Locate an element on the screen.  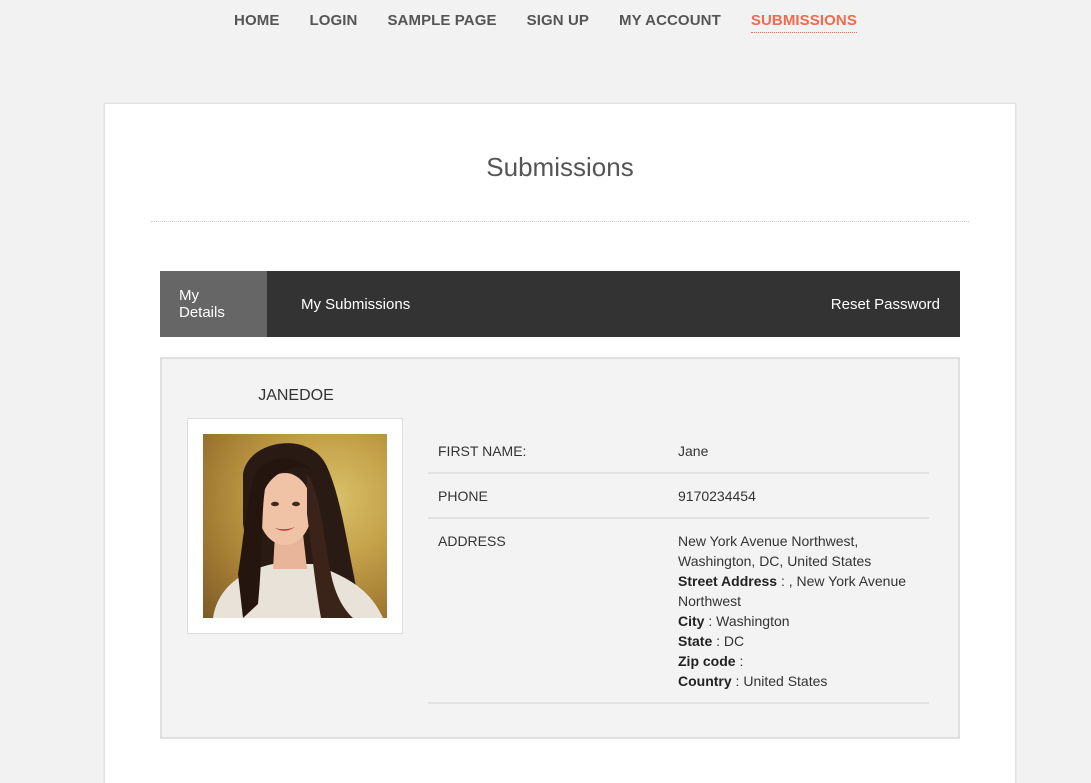
address-line-2: Washington, DC, United States is located at coordinates (775, 561).